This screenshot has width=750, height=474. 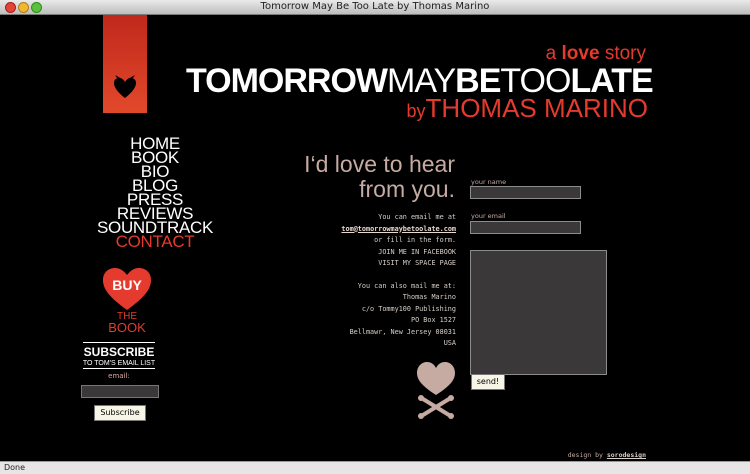 What do you see at coordinates (525, 192) in the screenshot?
I see `name-input` at bounding box center [525, 192].